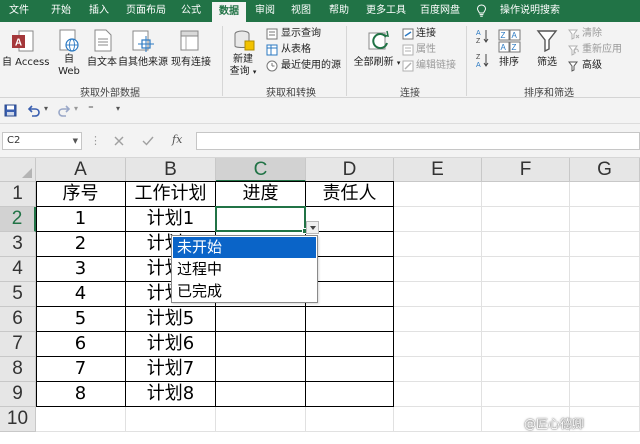 Image resolution: width=640 pixels, height=444 pixels. I want to click on cell-d8, so click(350, 369).